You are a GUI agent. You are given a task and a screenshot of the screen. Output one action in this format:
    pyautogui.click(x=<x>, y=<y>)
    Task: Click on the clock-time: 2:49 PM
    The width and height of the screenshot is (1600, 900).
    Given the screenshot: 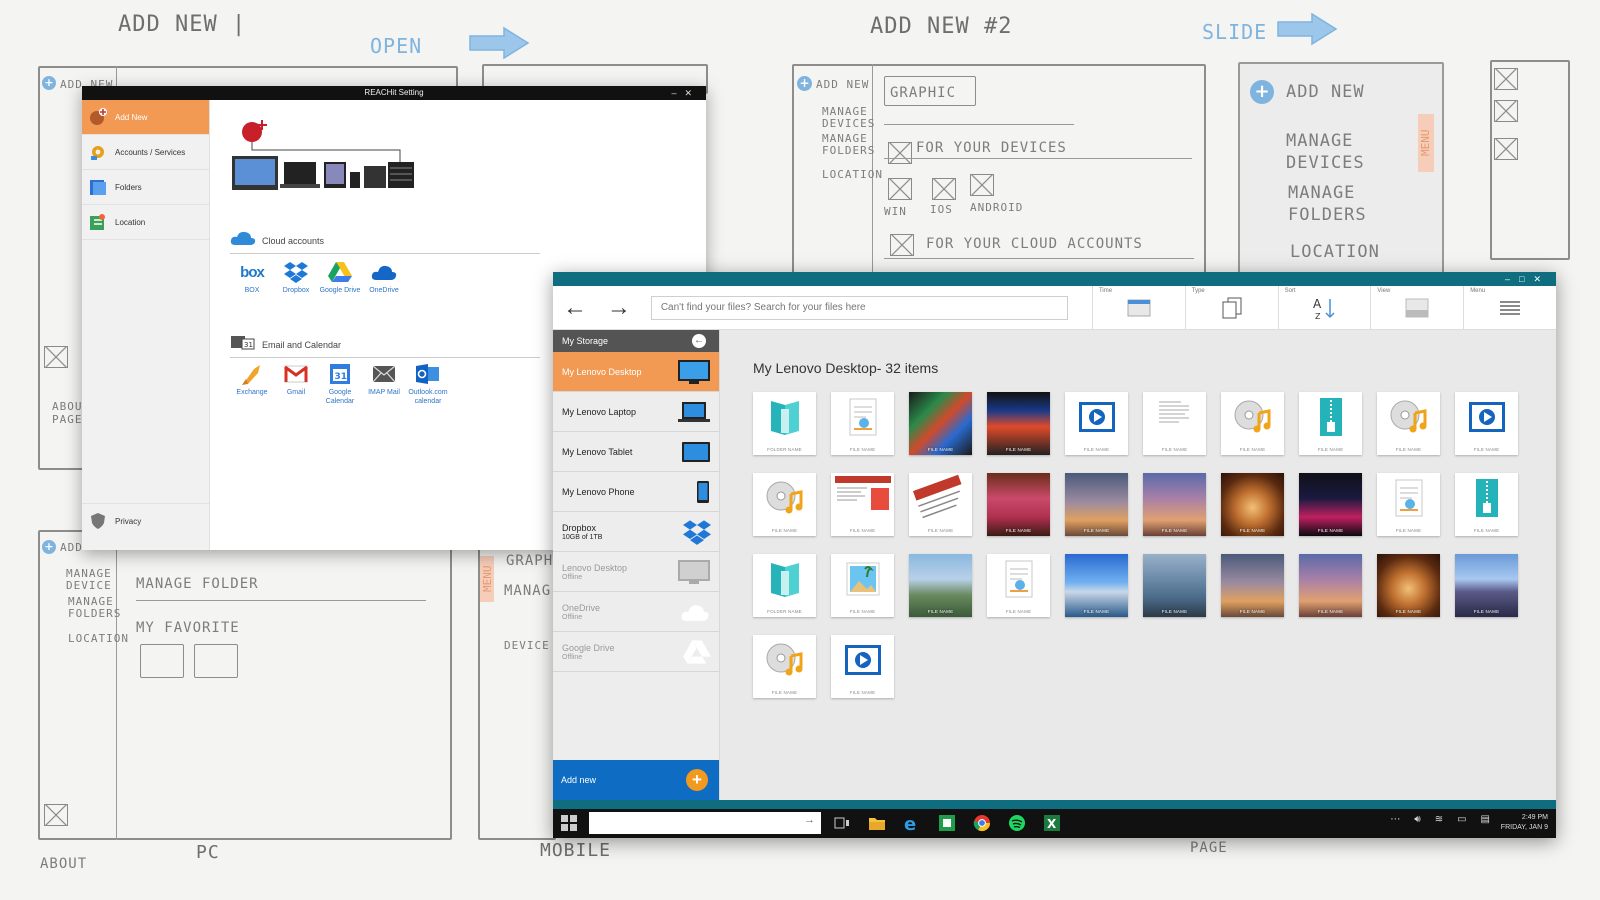 What is the action you would take?
    pyautogui.click(x=1534, y=817)
    